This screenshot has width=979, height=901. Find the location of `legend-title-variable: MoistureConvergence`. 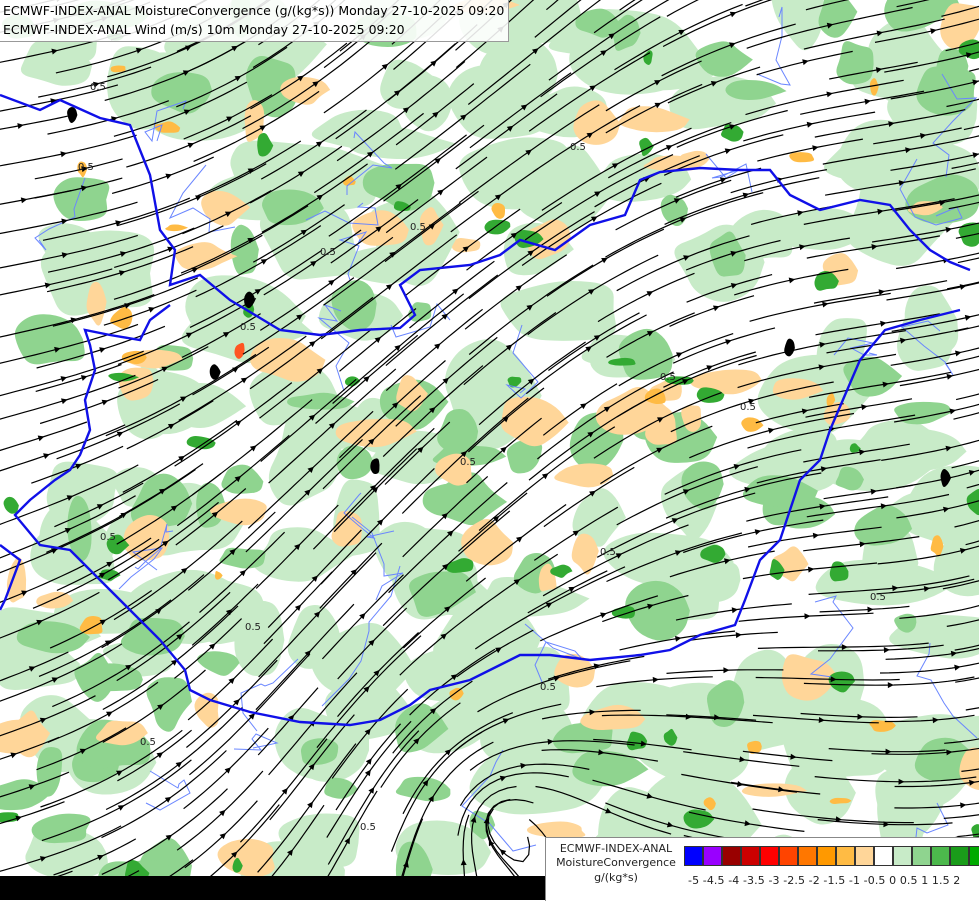

legend-title-variable: MoistureConvergence is located at coordinates (616, 863).